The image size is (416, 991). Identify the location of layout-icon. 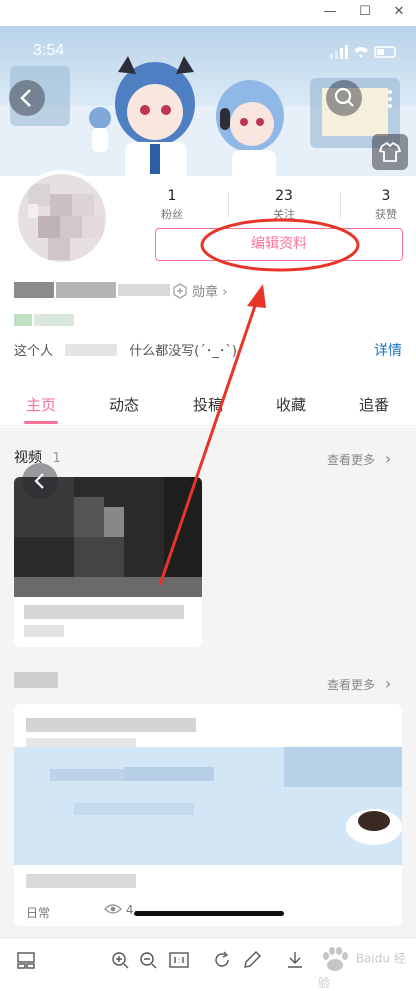
(26, 960).